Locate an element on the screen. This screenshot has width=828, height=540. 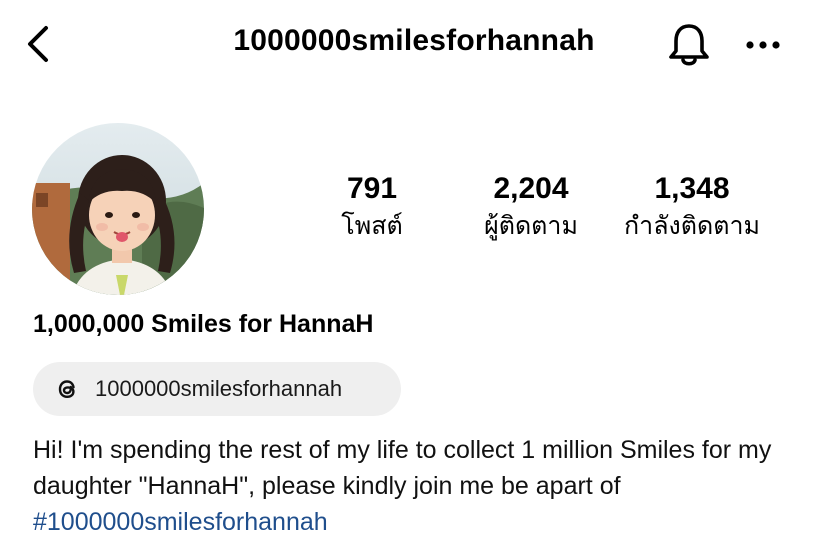
display-name: 1,000,000 Smiles for HannaH is located at coordinates (203, 324).